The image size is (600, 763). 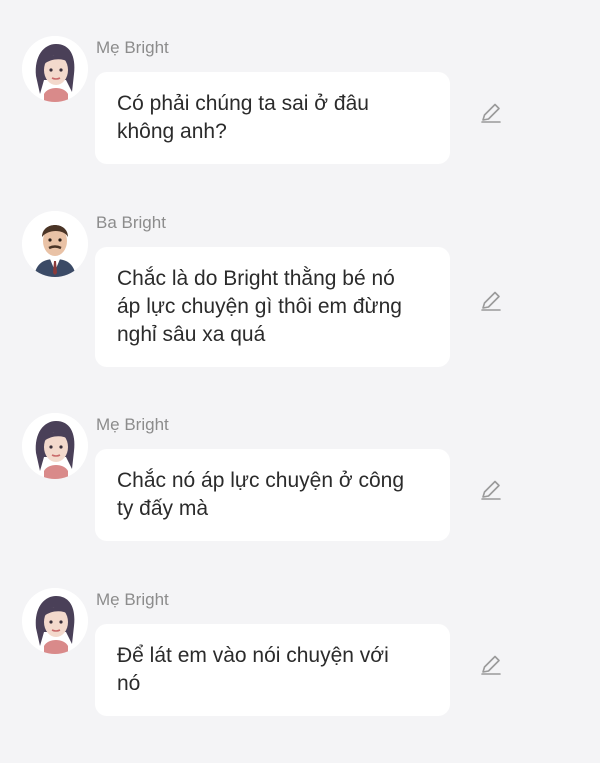 I want to click on message-bubble: Để lát em vào nói chuyện với nó, so click(x=272, y=670).